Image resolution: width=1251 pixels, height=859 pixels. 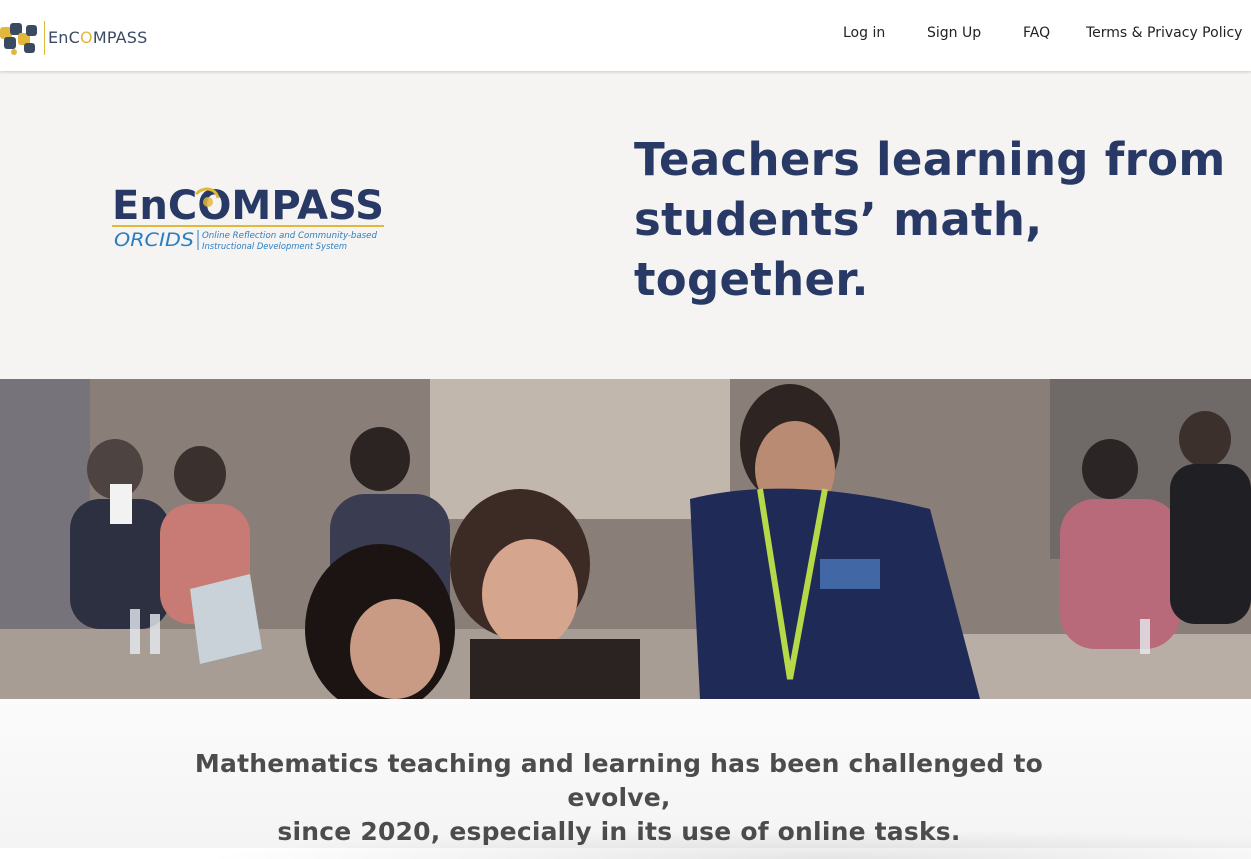 I want to click on nav-log-in: Log in, so click(x=864, y=35).